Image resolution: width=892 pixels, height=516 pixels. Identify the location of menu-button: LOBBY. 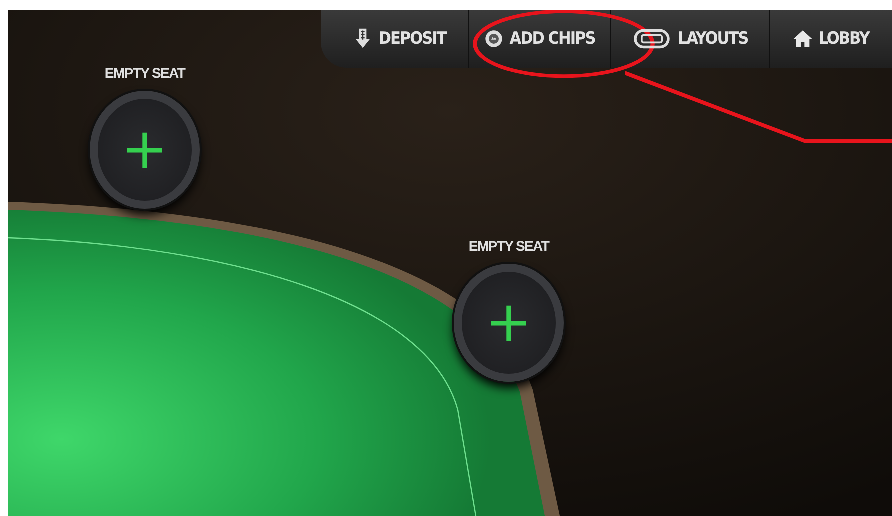
(831, 39).